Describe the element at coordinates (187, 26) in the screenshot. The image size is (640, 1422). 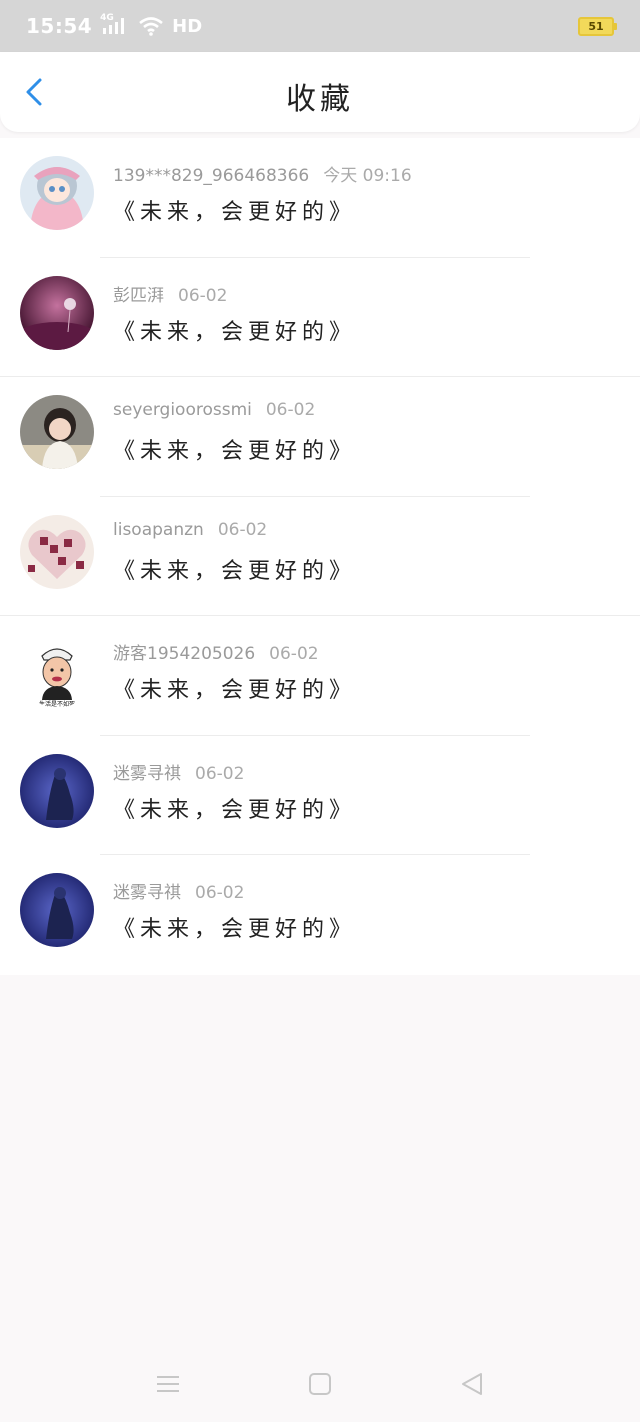
I see `hd-indicator: HD` at that location.